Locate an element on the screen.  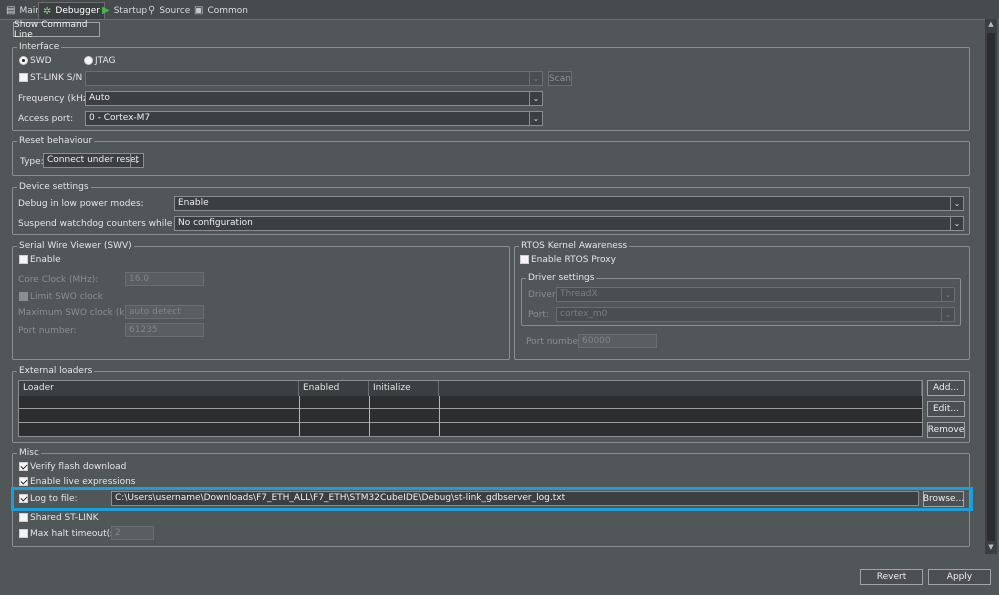
loaders-table: Loader Enabled Initialize is located at coordinates (470, 408).